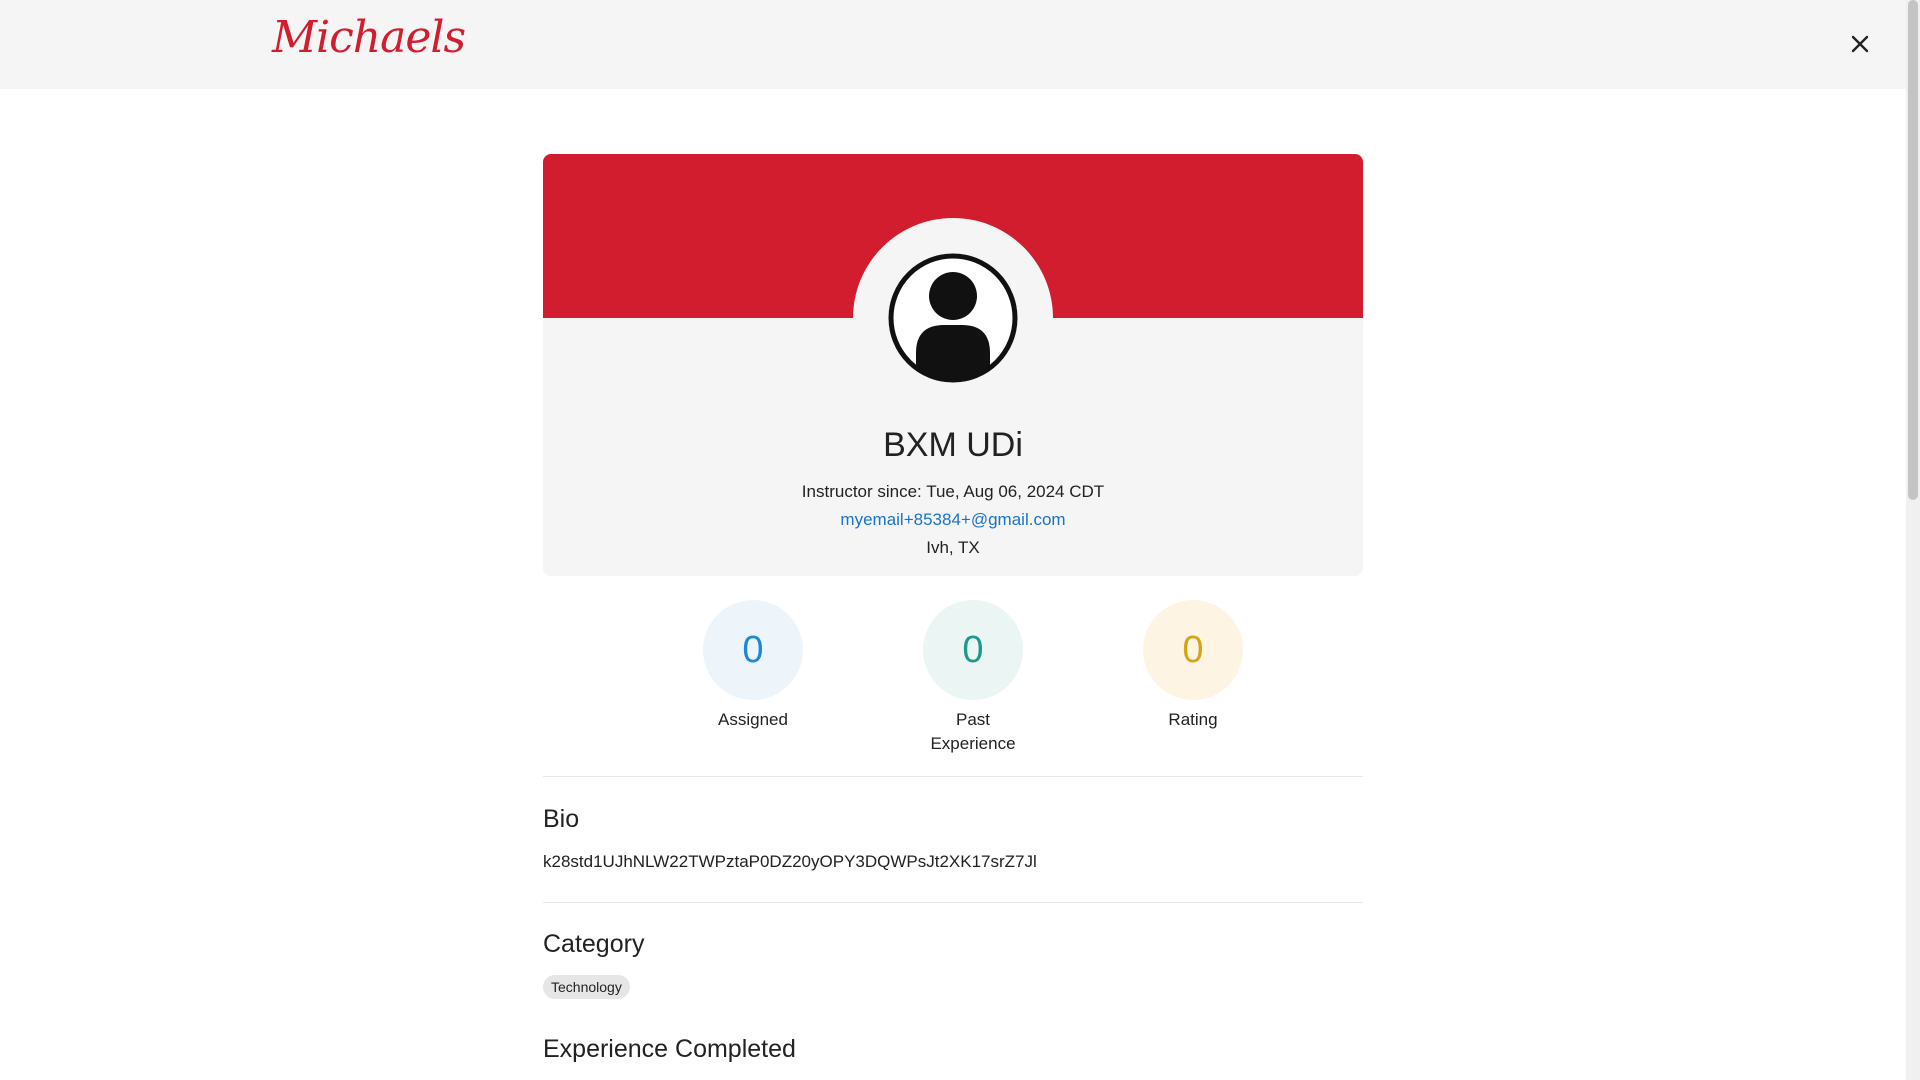  Describe the element at coordinates (753, 650) in the screenshot. I see `stat-assigned-value: 0` at that location.